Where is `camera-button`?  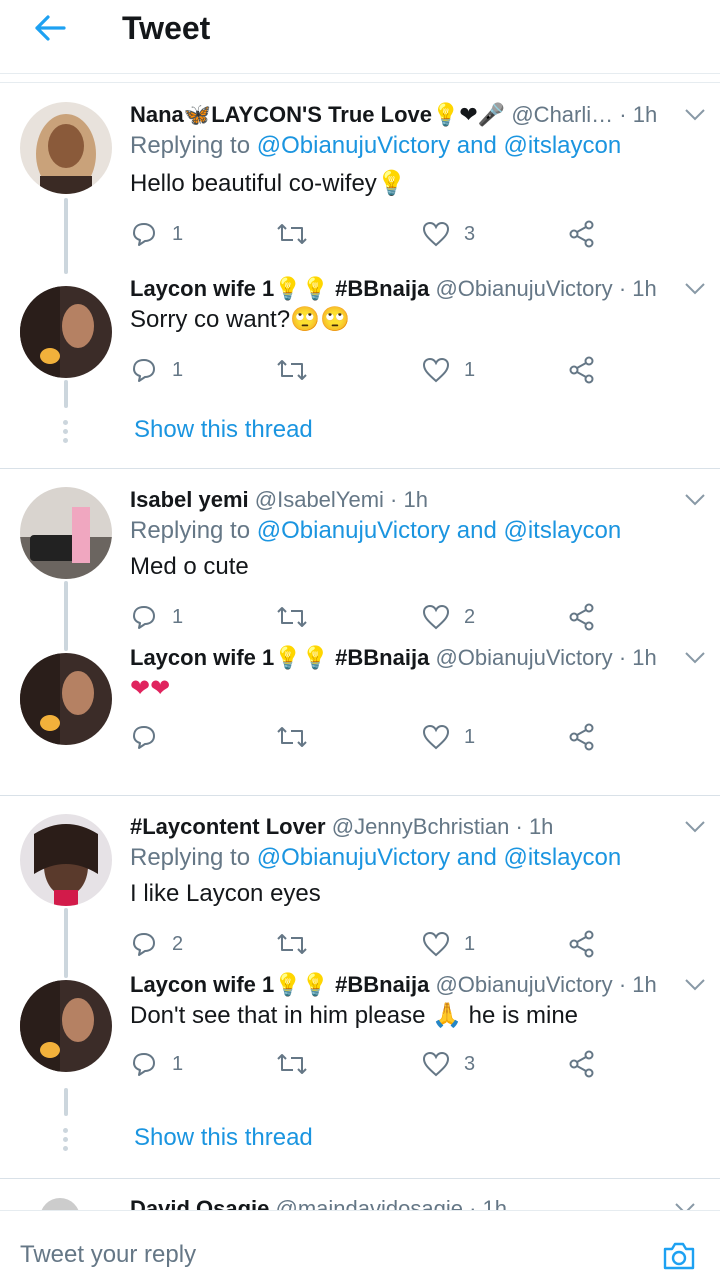 camera-button is located at coordinates (679, 1256).